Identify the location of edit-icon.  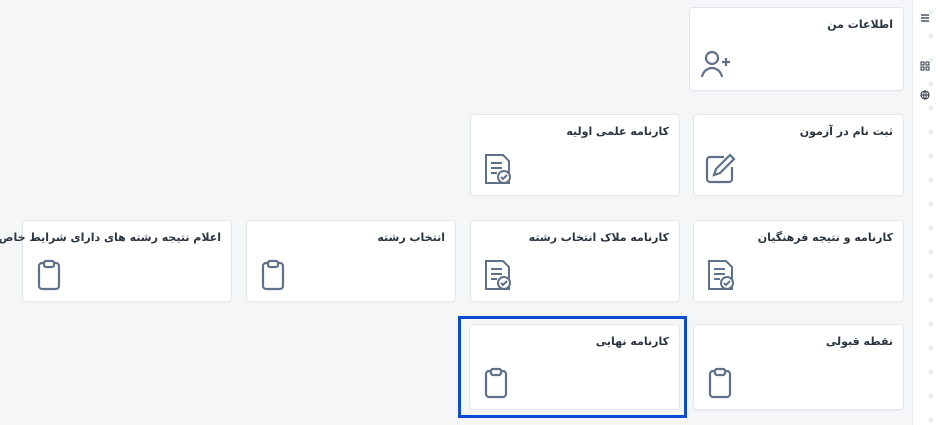
(720, 169).